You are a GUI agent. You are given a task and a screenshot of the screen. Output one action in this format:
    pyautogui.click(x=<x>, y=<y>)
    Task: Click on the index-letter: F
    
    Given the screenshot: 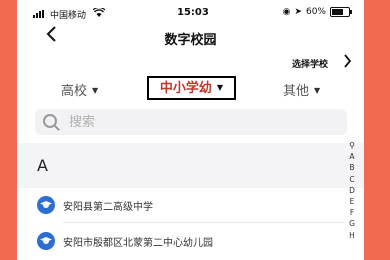 What is the action you would take?
    pyautogui.click(x=352, y=212)
    